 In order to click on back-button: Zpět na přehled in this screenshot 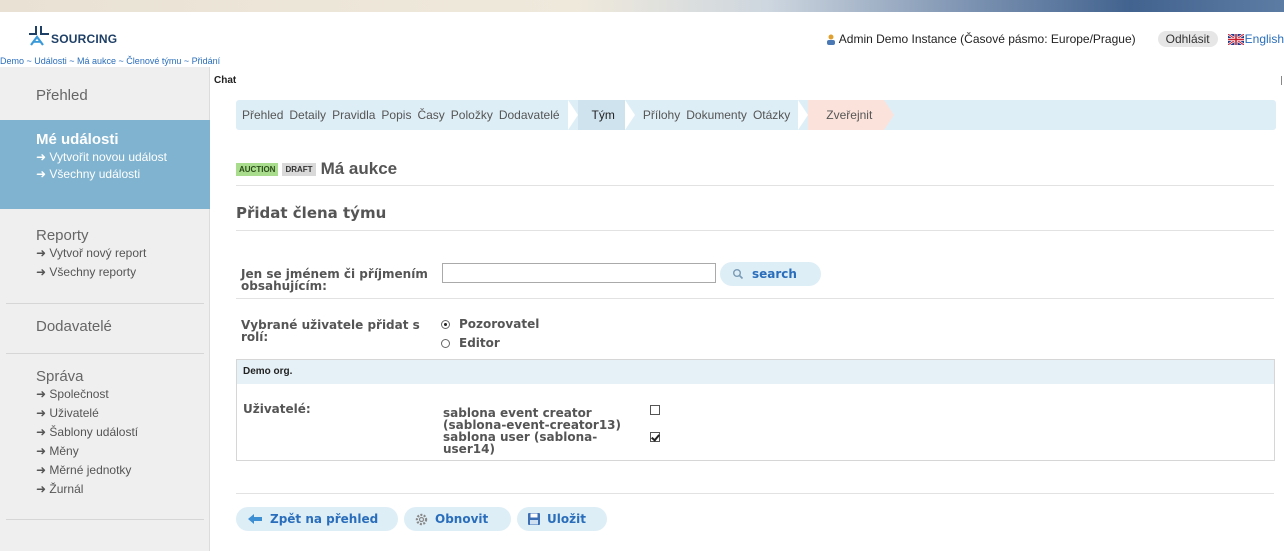, I will do `click(317, 519)`.